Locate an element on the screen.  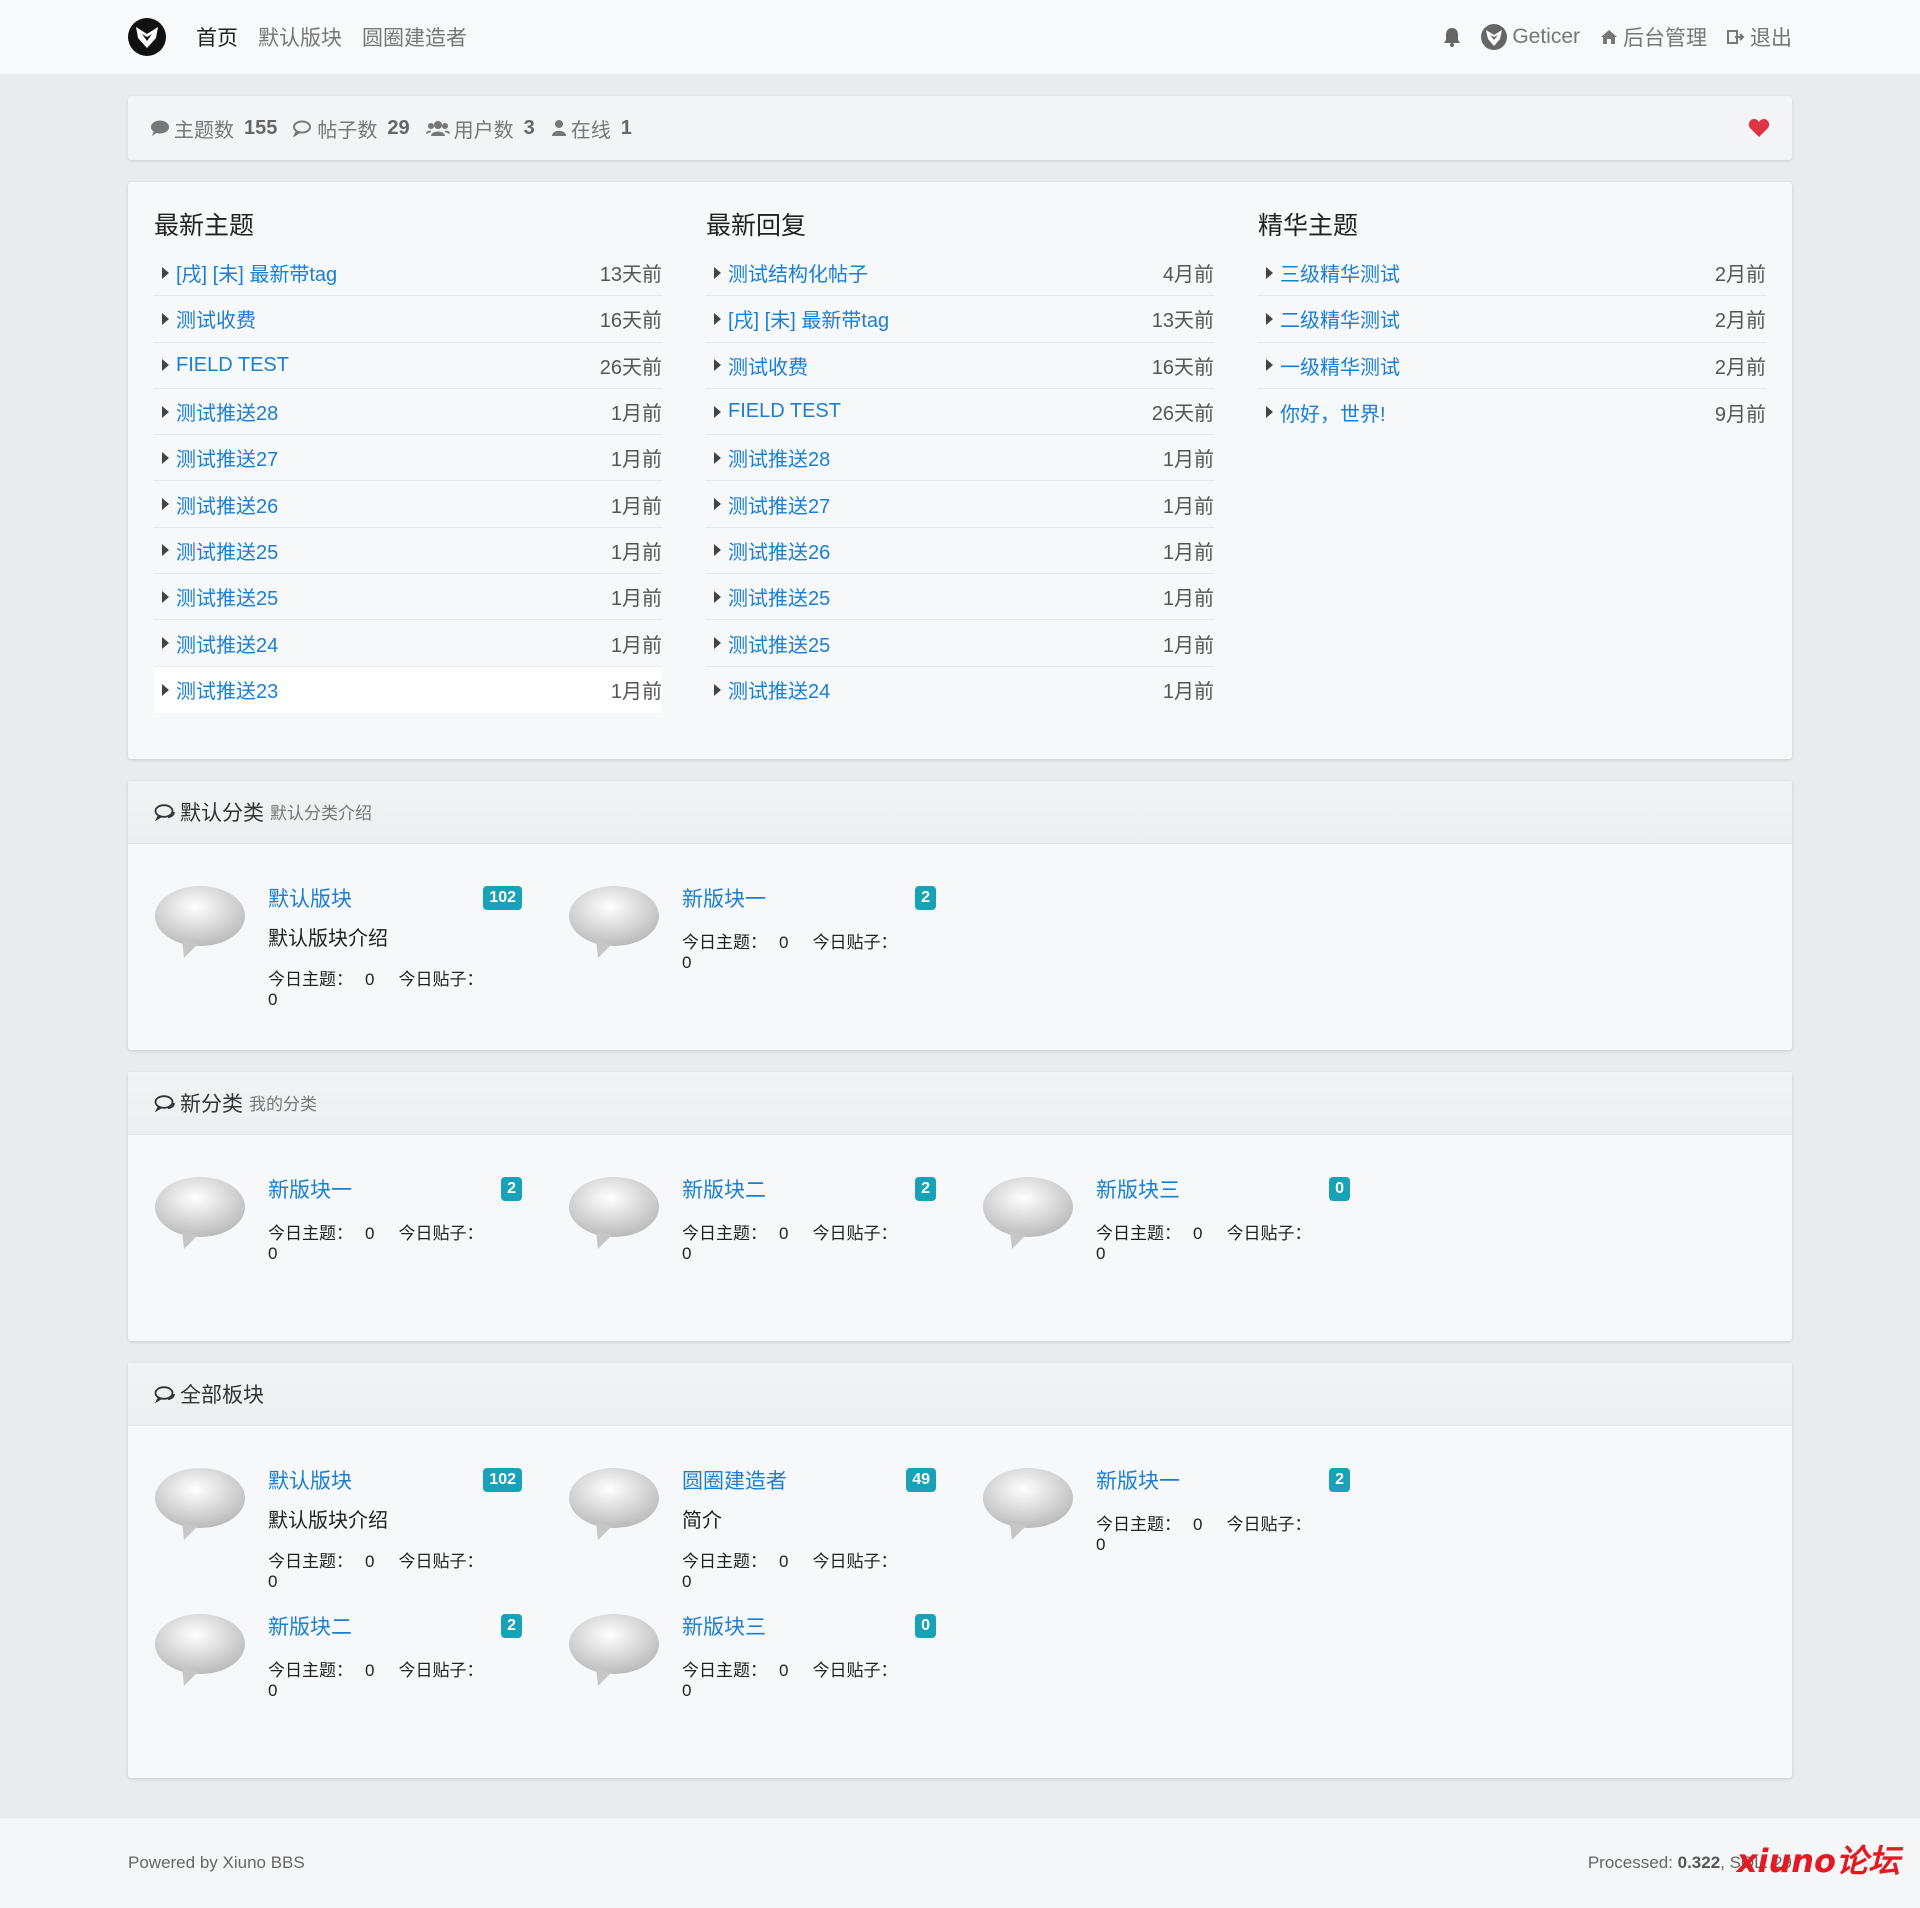
category-name: 新分类 is located at coordinates (211, 1104).